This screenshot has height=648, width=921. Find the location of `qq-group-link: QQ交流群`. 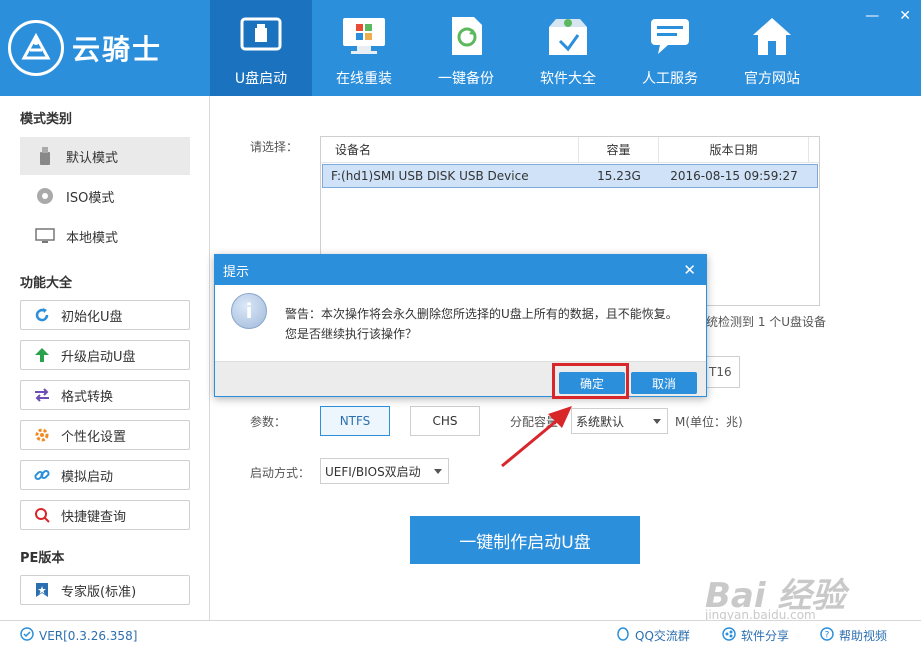

qq-group-link: QQ交流群 is located at coordinates (653, 635).